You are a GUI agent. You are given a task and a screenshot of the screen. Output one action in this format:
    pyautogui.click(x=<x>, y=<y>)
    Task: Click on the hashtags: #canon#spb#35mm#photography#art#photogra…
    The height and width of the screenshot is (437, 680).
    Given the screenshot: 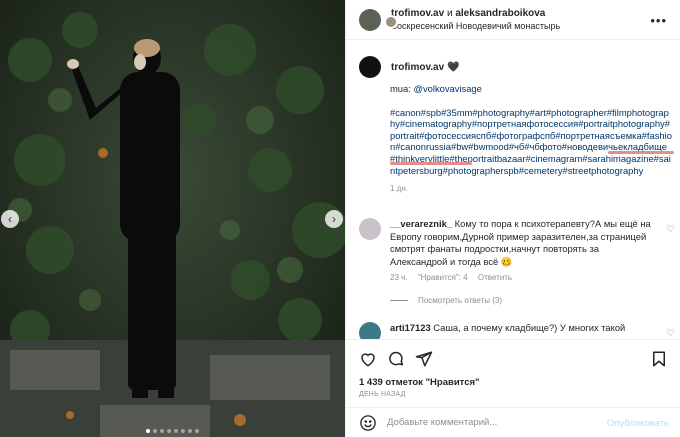 What is the action you would take?
    pyautogui.click(x=531, y=142)
    